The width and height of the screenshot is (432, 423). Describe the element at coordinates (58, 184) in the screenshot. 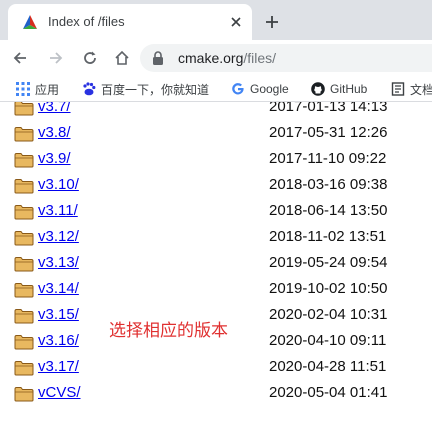

I see `directory-link: v3.10/` at that location.